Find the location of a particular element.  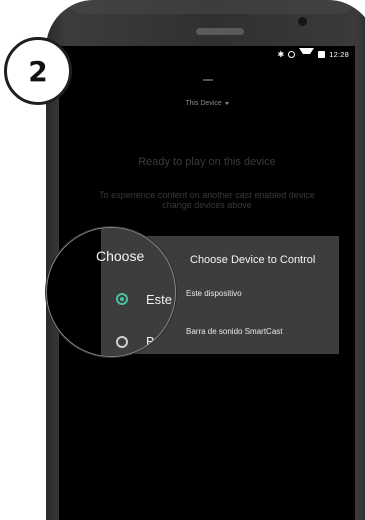

wifi-icon is located at coordinates (307, 54).